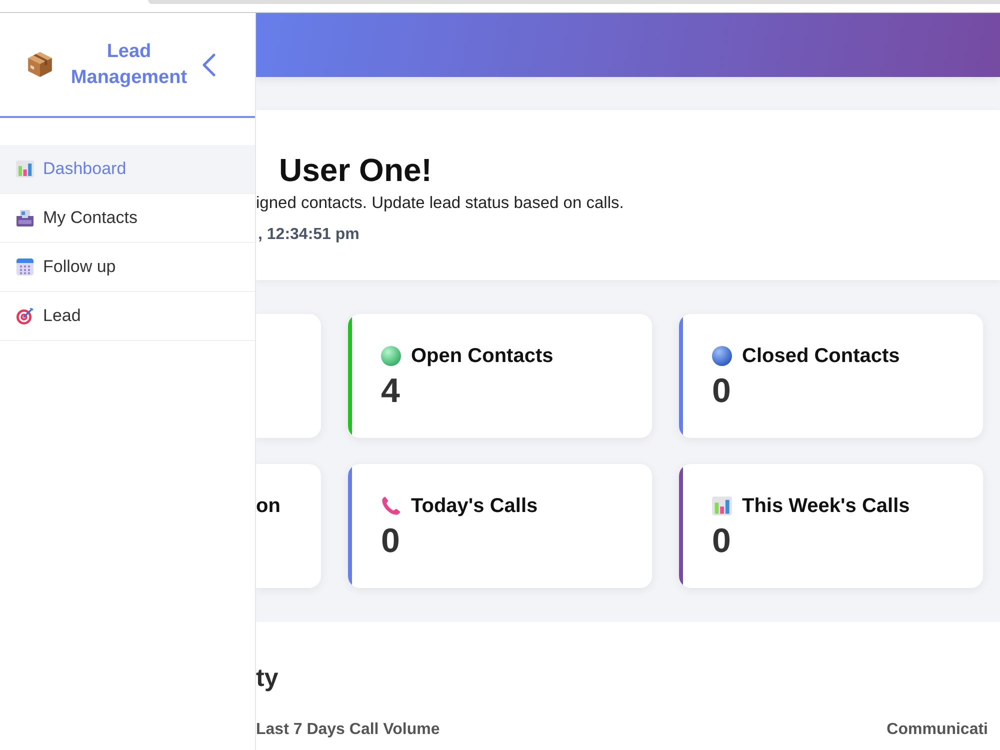 This screenshot has height=750, width=1000. What do you see at coordinates (268, 506) in the screenshot?
I see `stat-label: on` at bounding box center [268, 506].